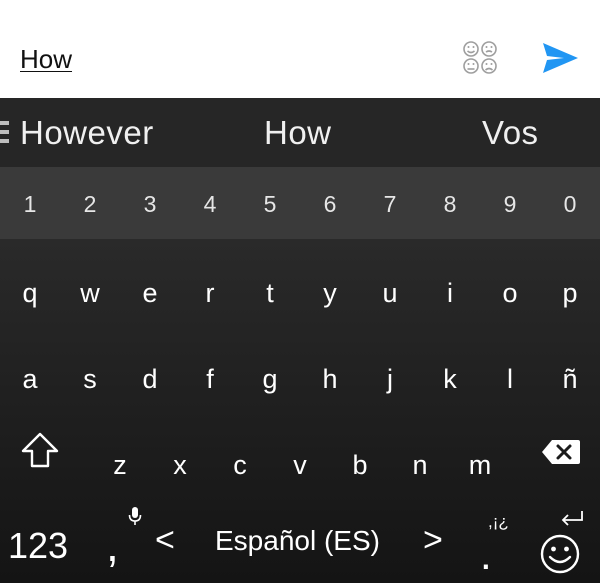  I want to click on key-7: 7, so click(390, 204).